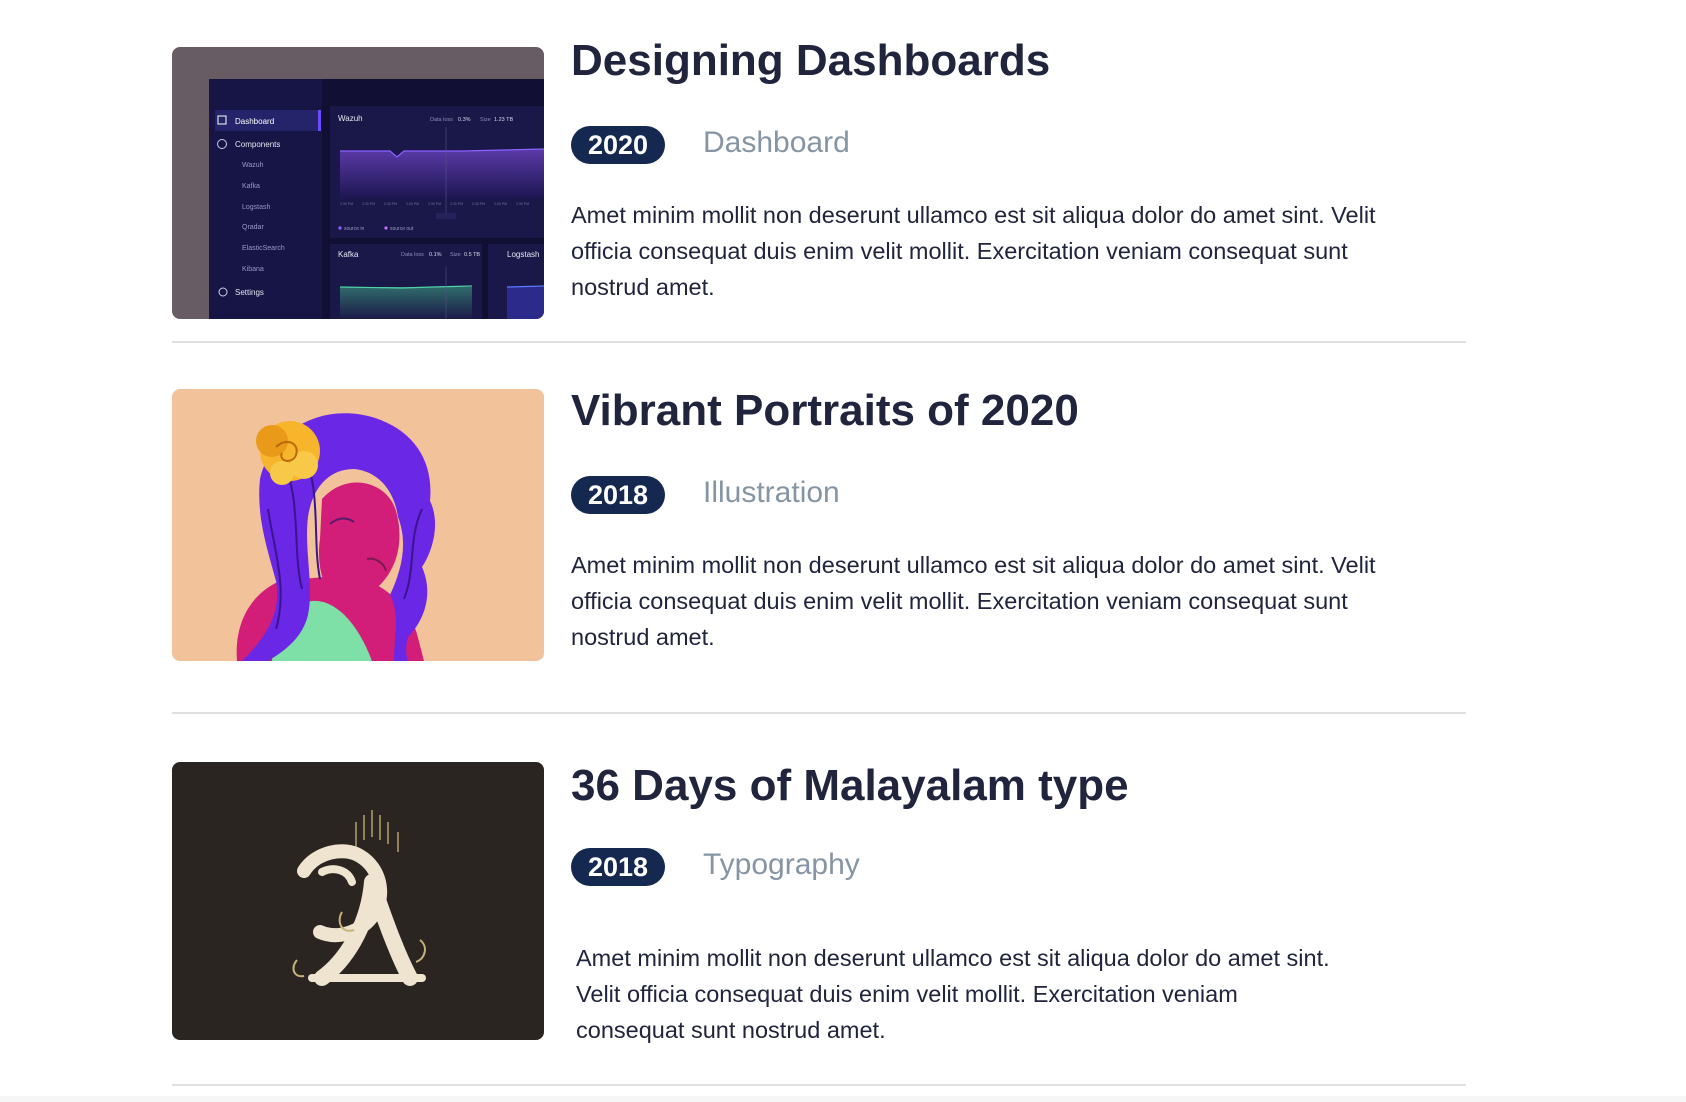 The image size is (1686, 1102). Describe the element at coordinates (251, 186) in the screenshot. I see `thumb-sidebar-kafka: Kafka` at that location.